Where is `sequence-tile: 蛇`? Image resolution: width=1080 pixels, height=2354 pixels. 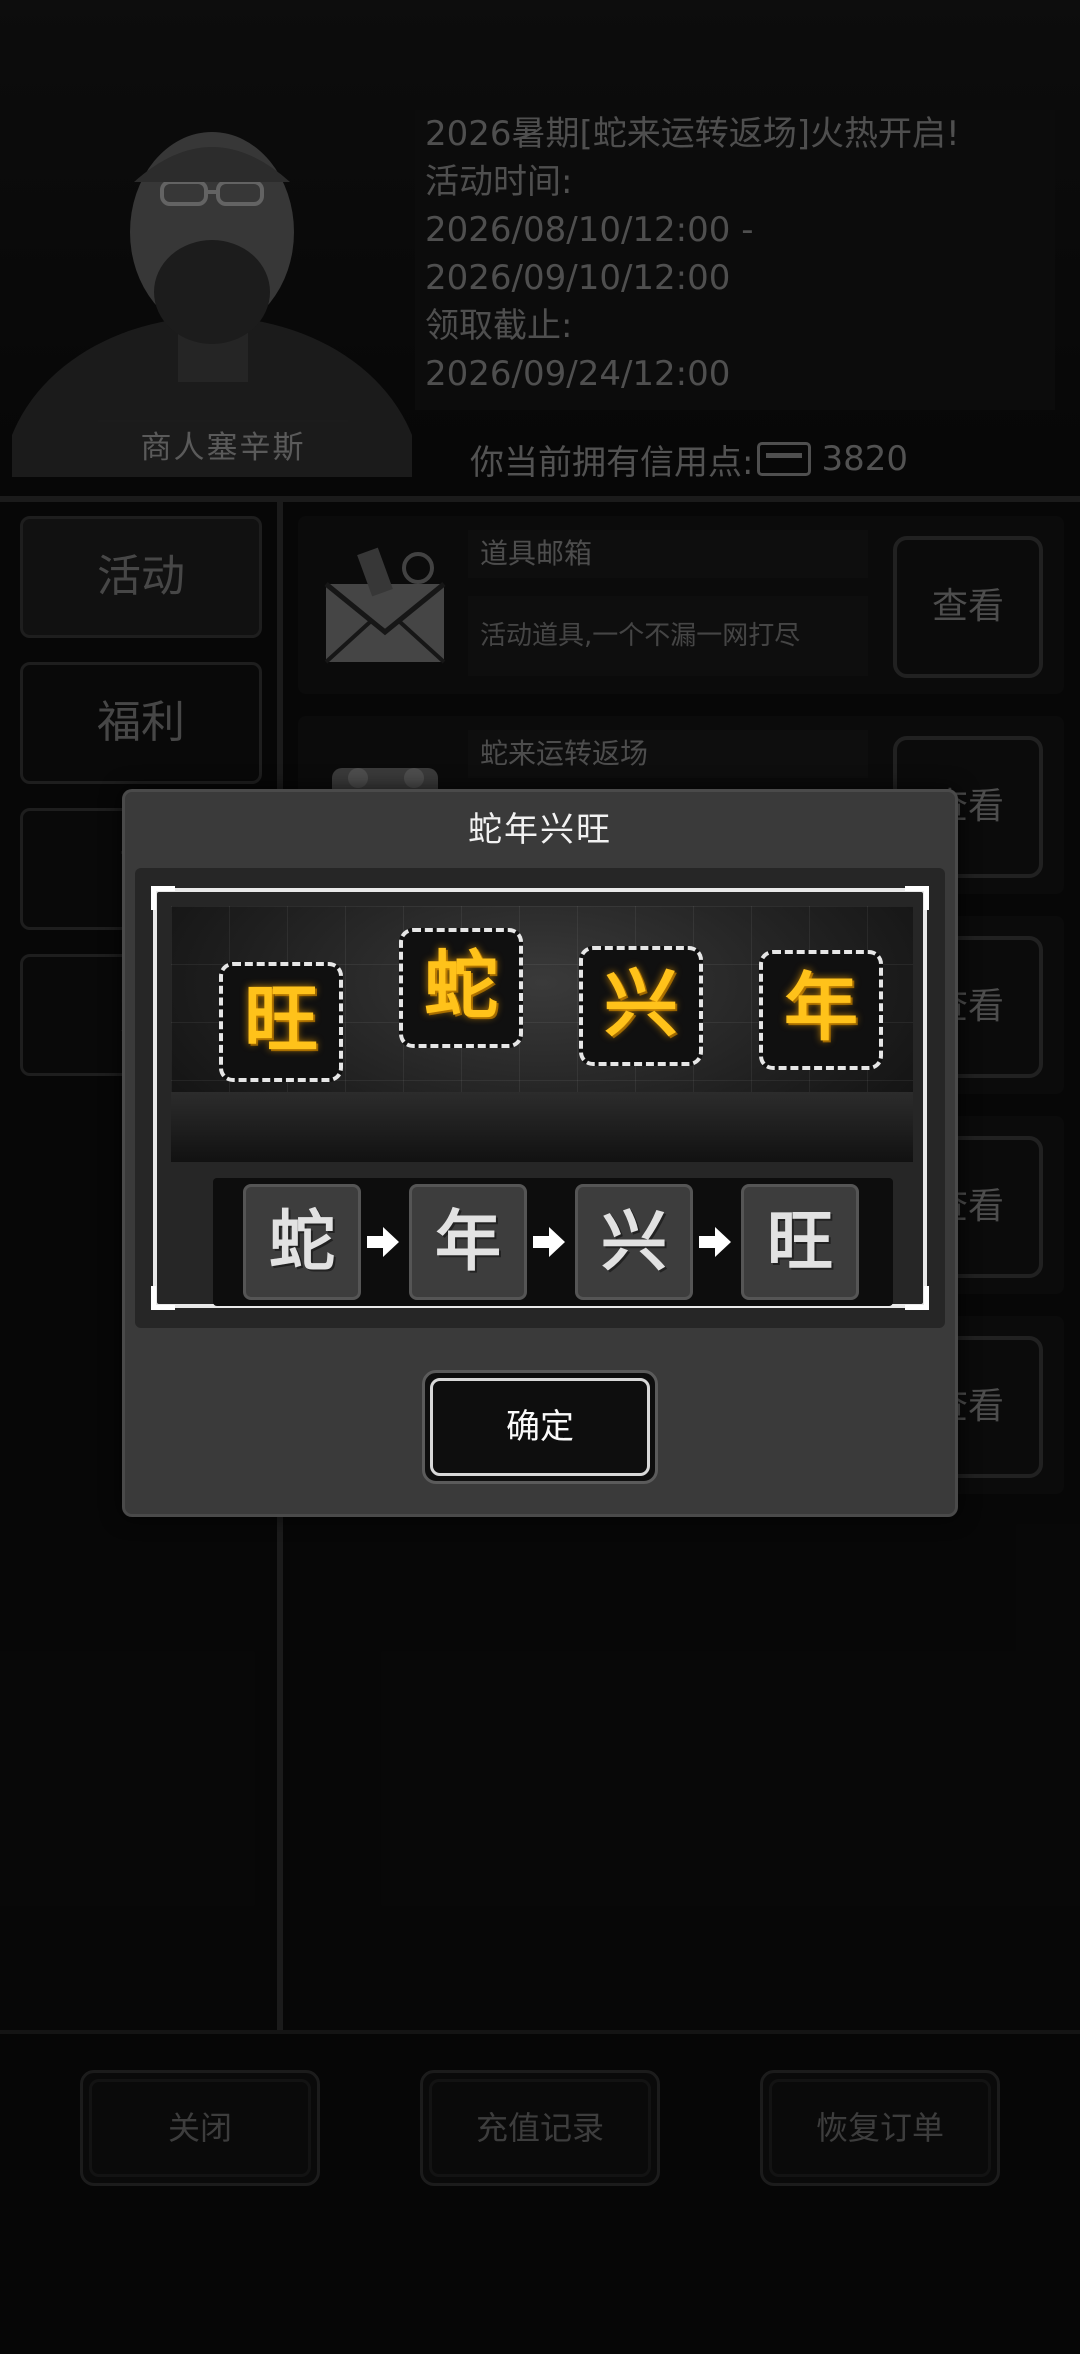 sequence-tile: 蛇 is located at coordinates (302, 1242).